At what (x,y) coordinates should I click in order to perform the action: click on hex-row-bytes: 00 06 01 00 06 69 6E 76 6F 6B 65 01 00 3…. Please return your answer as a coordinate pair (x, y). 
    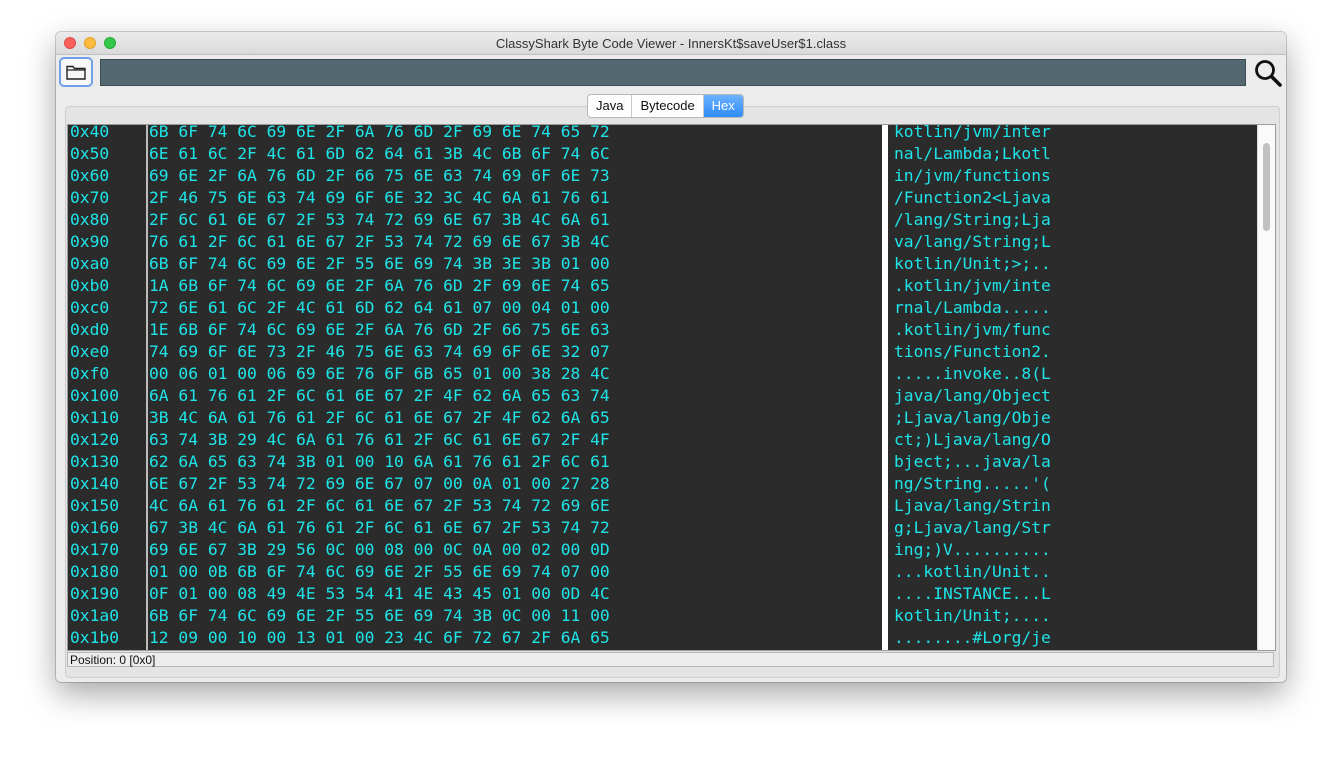
    Looking at the image, I should click on (379, 374).